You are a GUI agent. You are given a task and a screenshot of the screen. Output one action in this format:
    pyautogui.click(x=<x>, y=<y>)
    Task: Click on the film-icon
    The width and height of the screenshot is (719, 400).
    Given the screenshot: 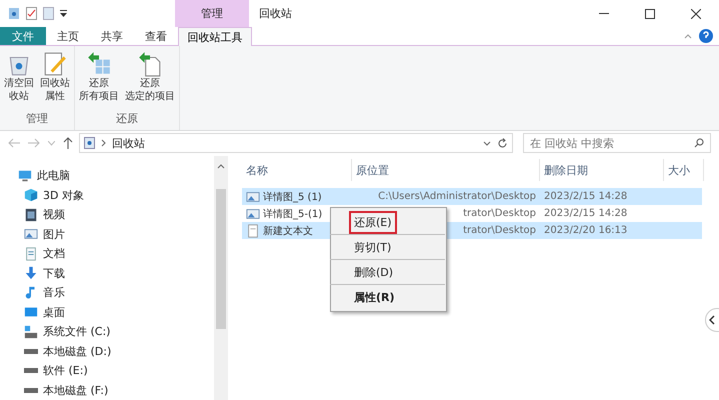 What is the action you would take?
    pyautogui.click(x=31, y=215)
    